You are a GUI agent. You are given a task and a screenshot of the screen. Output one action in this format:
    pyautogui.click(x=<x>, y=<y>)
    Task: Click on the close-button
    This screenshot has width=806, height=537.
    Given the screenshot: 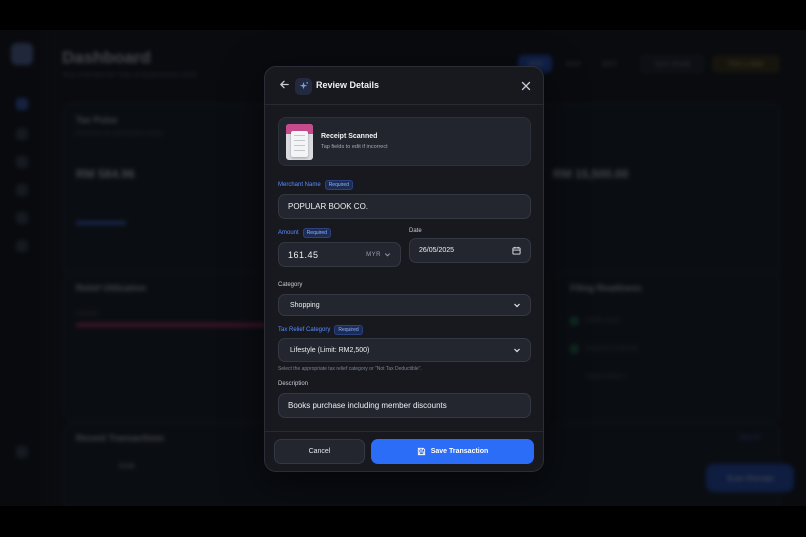 What is the action you would take?
    pyautogui.click(x=526, y=86)
    